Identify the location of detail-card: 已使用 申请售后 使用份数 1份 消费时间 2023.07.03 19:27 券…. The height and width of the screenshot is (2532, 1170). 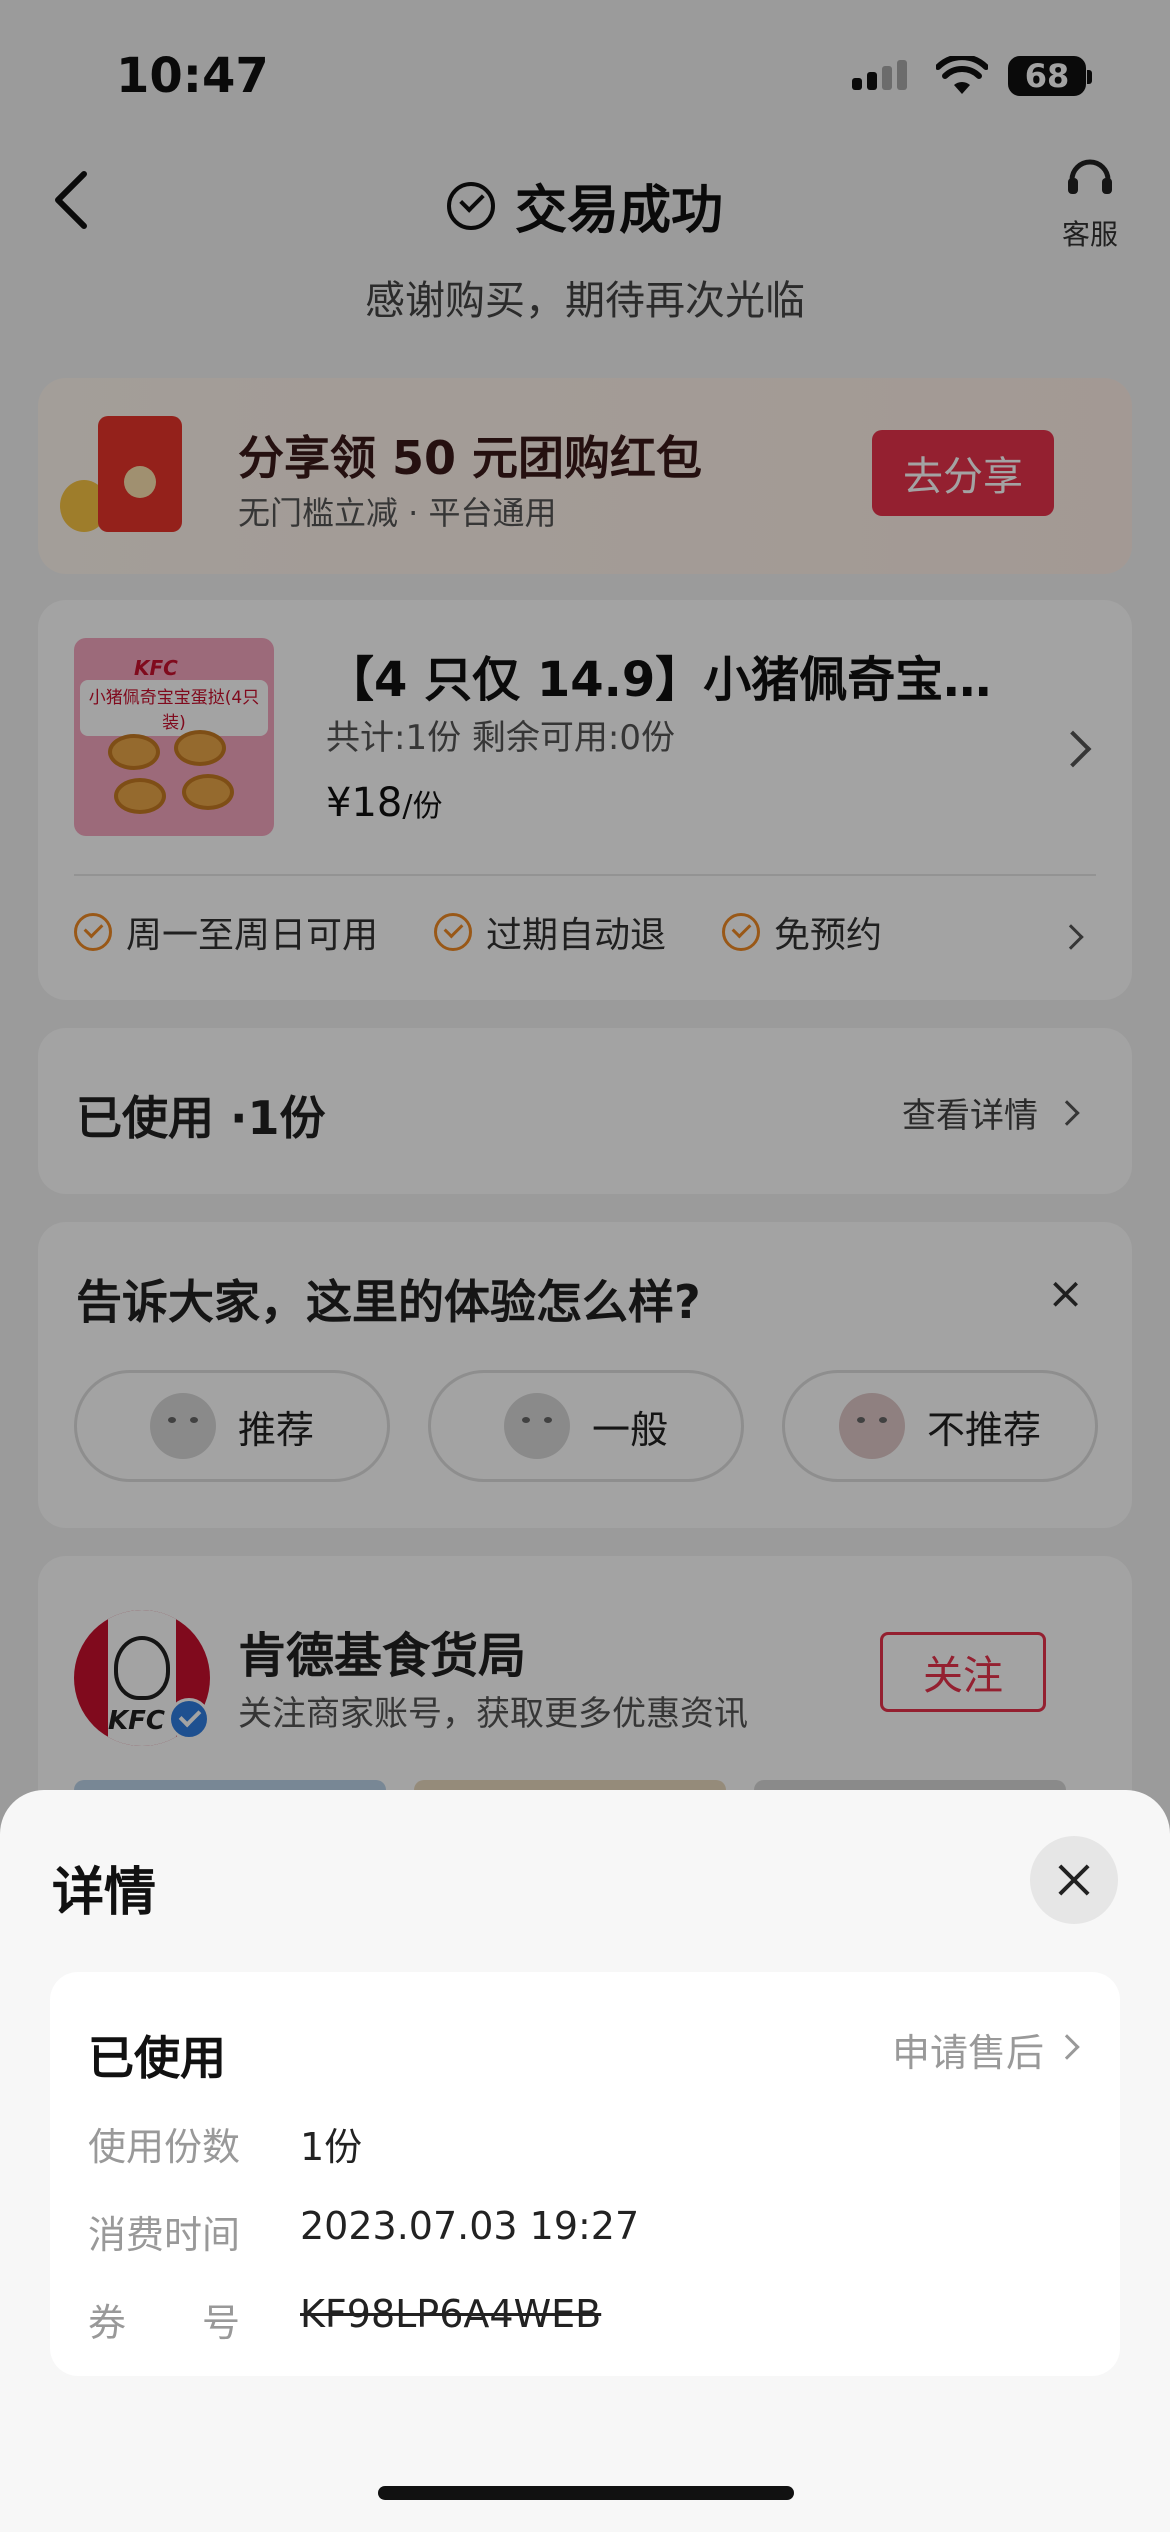
(585, 2174).